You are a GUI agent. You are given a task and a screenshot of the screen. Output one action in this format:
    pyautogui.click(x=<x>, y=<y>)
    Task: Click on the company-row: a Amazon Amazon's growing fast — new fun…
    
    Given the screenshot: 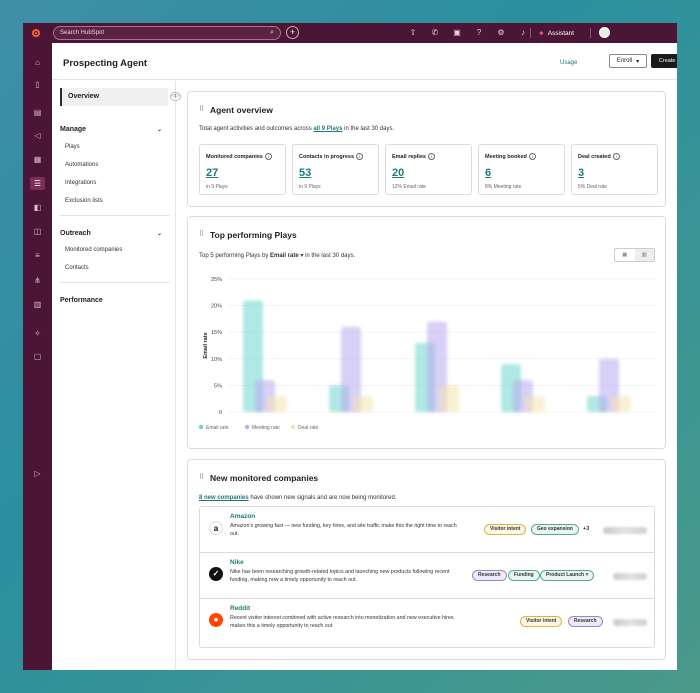 What is the action you would take?
    pyautogui.click(x=427, y=530)
    